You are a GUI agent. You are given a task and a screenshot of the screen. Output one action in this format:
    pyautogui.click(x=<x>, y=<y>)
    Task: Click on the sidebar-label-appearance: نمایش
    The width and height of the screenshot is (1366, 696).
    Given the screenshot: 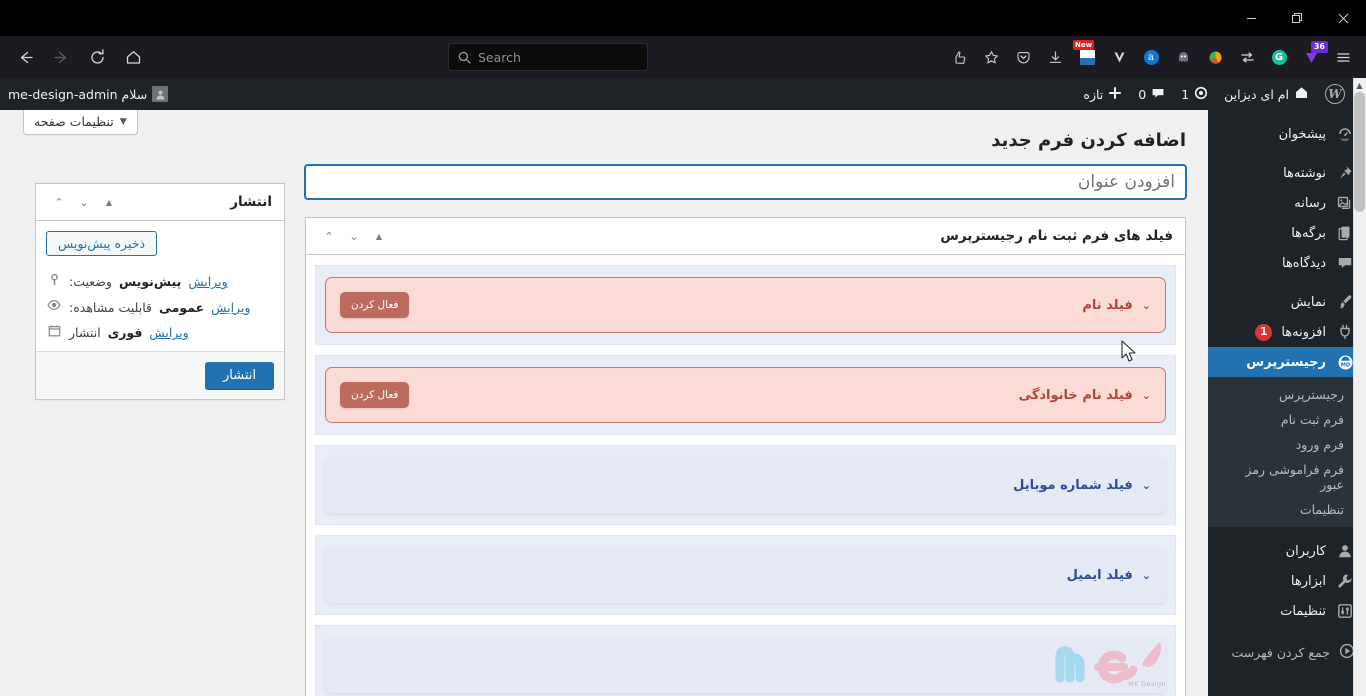 What is the action you would take?
    pyautogui.click(x=1308, y=302)
    